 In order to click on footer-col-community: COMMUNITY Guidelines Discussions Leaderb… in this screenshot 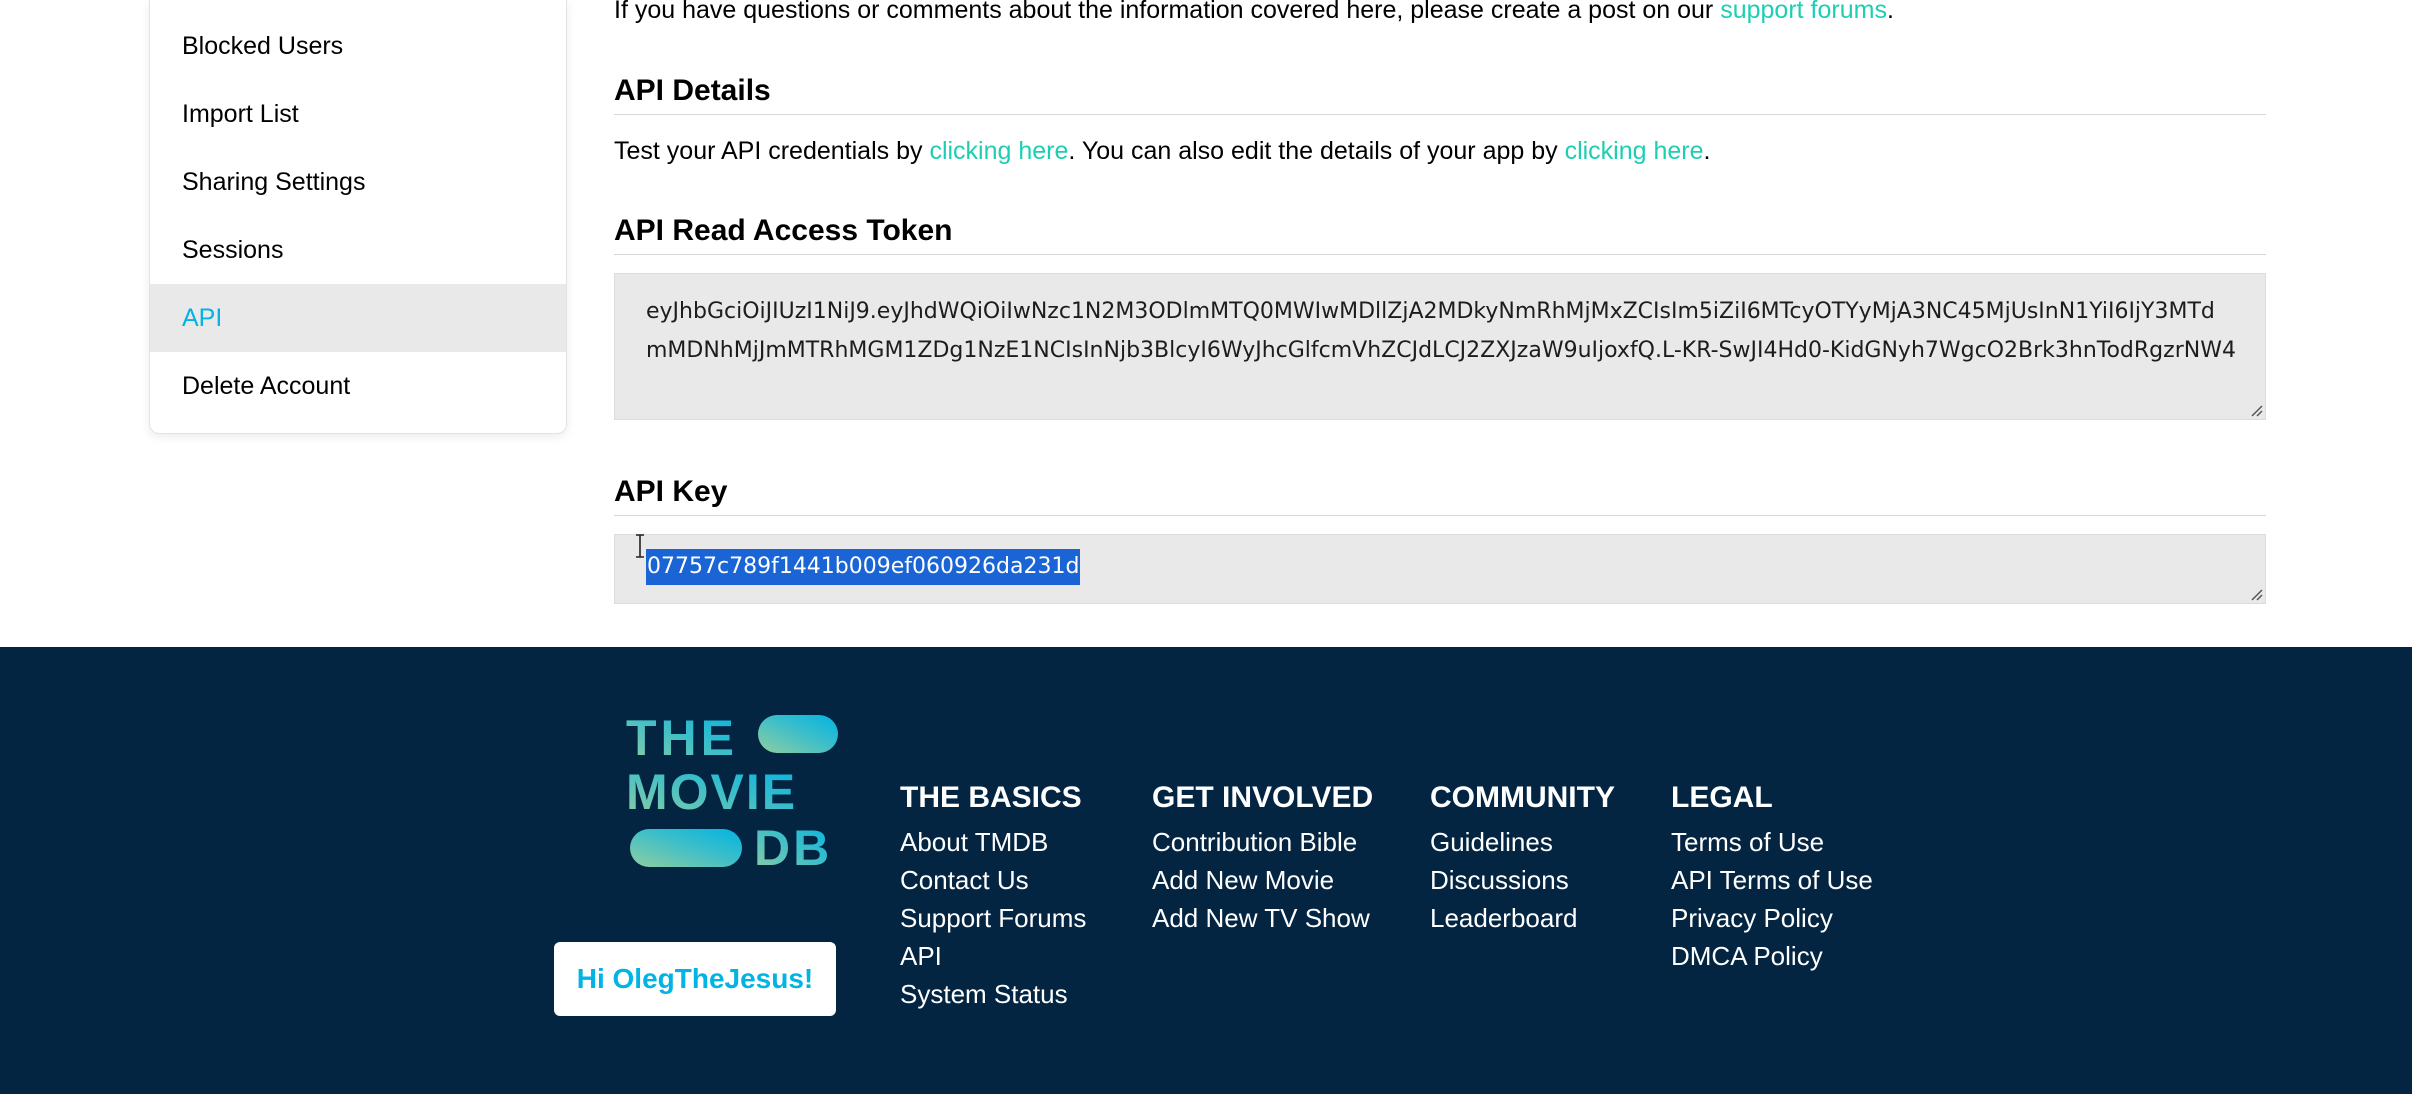, I will do `click(1522, 859)`.